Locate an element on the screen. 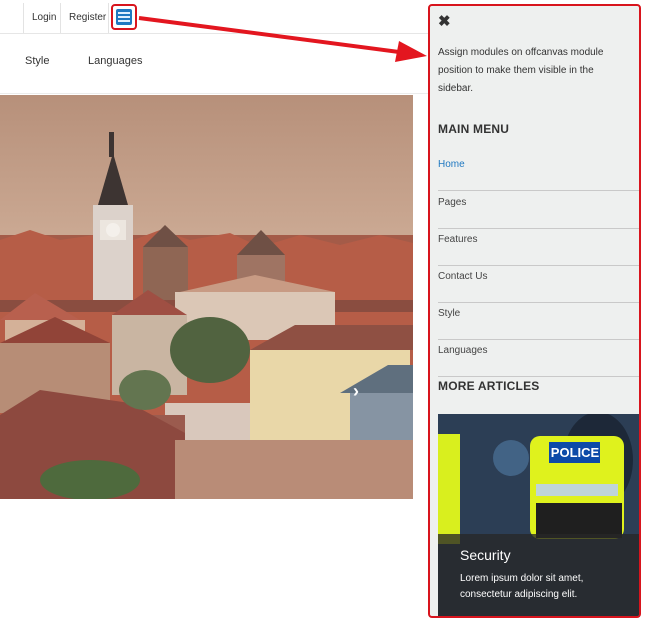  menu-item-pages-label: Pages is located at coordinates (452, 202).